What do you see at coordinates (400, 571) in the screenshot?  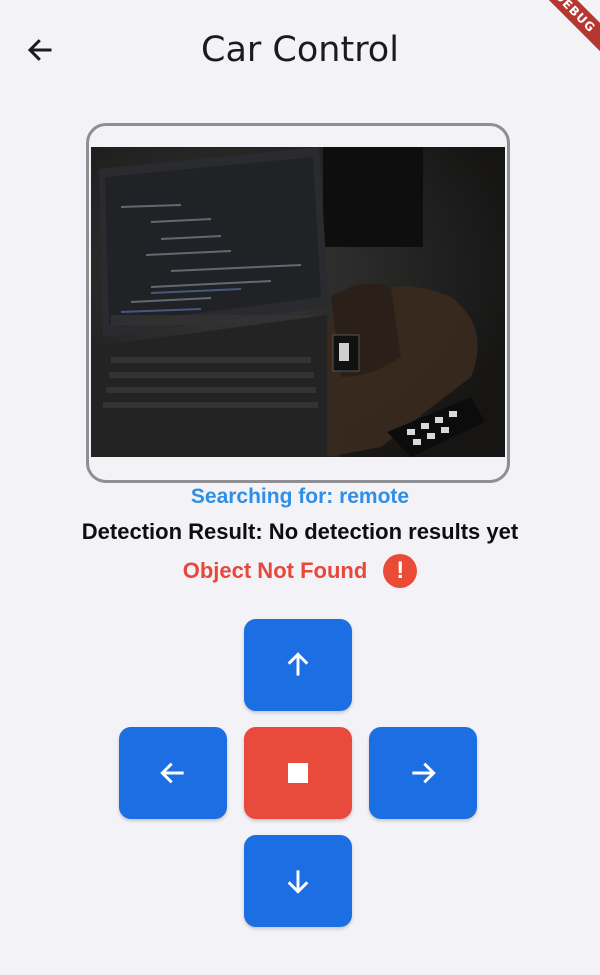 I see `alert-icon: !` at bounding box center [400, 571].